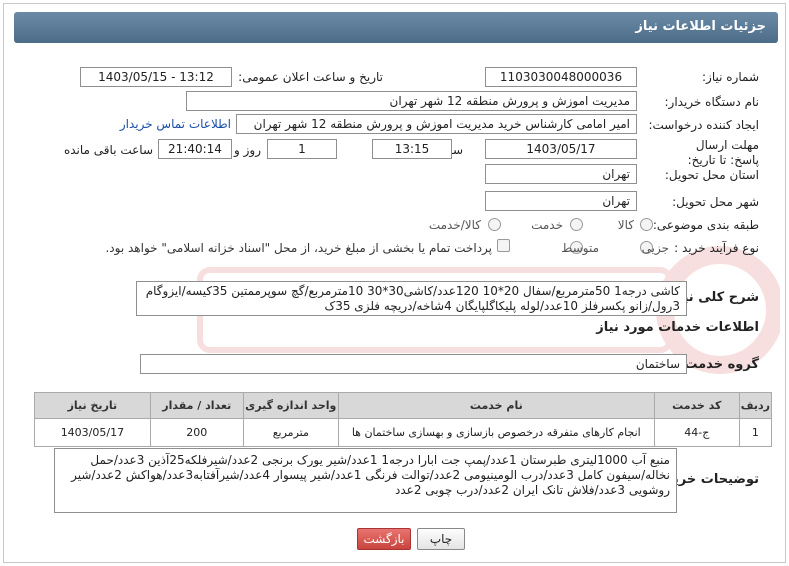 The height and width of the screenshot is (566, 789). What do you see at coordinates (561, 77) in the screenshot?
I see `need-number-field: 1103030048000036` at bounding box center [561, 77].